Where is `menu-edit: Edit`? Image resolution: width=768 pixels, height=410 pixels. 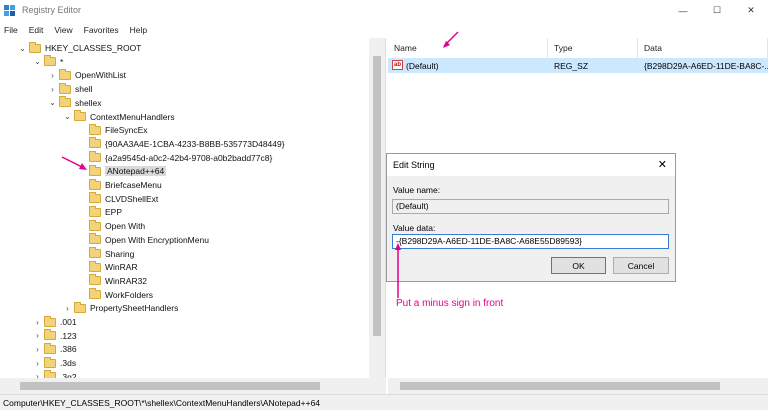
menu-edit: Edit is located at coordinates (36, 30).